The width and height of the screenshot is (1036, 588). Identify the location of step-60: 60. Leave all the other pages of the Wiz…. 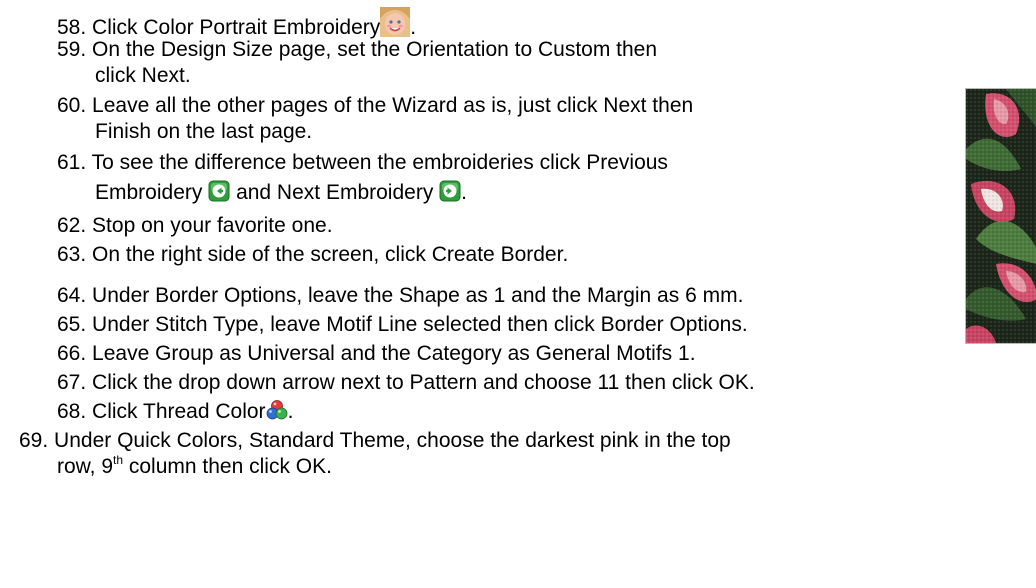
(375, 106).